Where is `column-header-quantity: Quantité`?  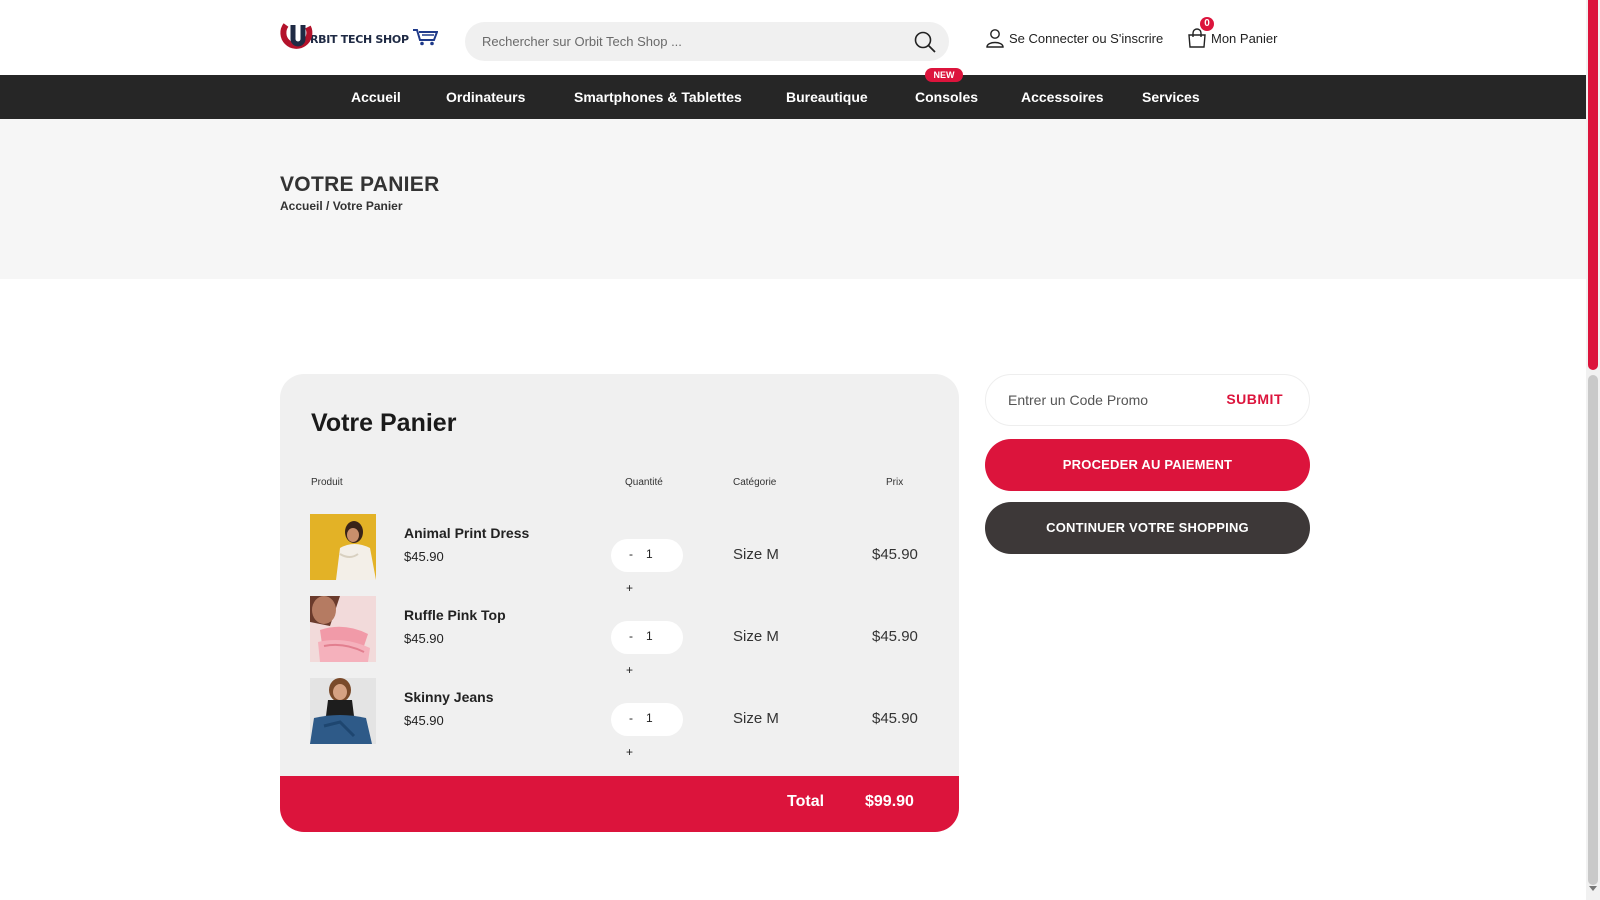 column-header-quantity: Quantité is located at coordinates (644, 482).